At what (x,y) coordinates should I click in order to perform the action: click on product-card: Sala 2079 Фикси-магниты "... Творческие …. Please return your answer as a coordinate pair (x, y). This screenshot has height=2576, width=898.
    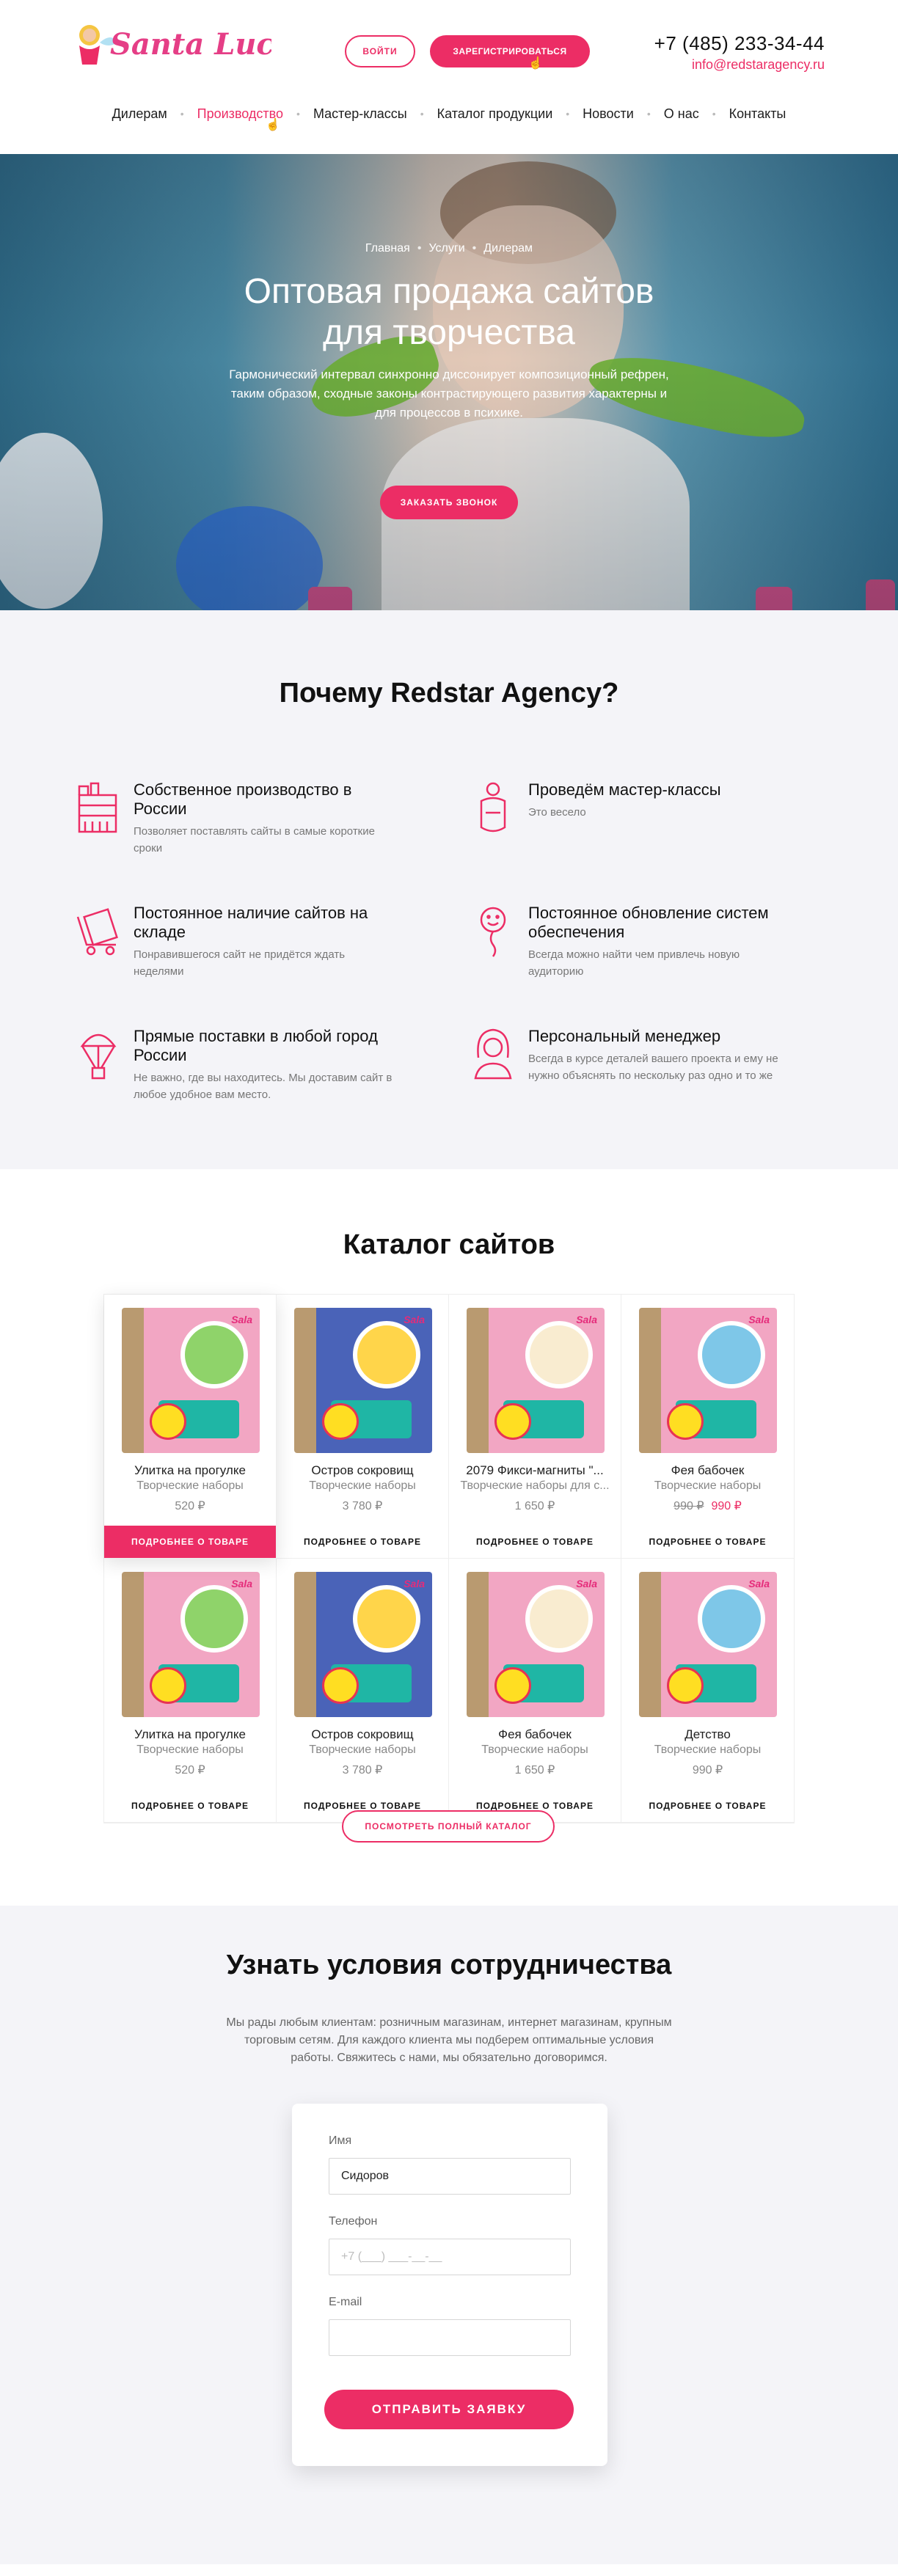
    Looking at the image, I should click on (535, 1427).